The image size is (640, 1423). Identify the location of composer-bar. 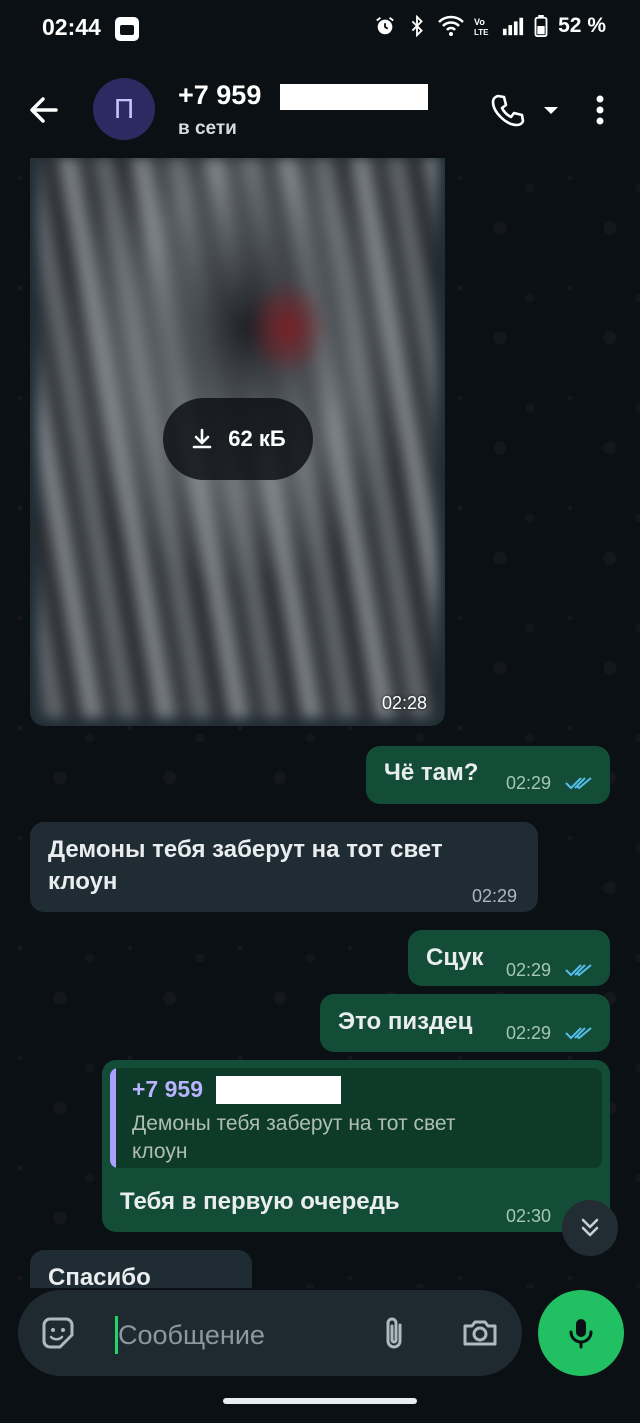
(320, 1355).